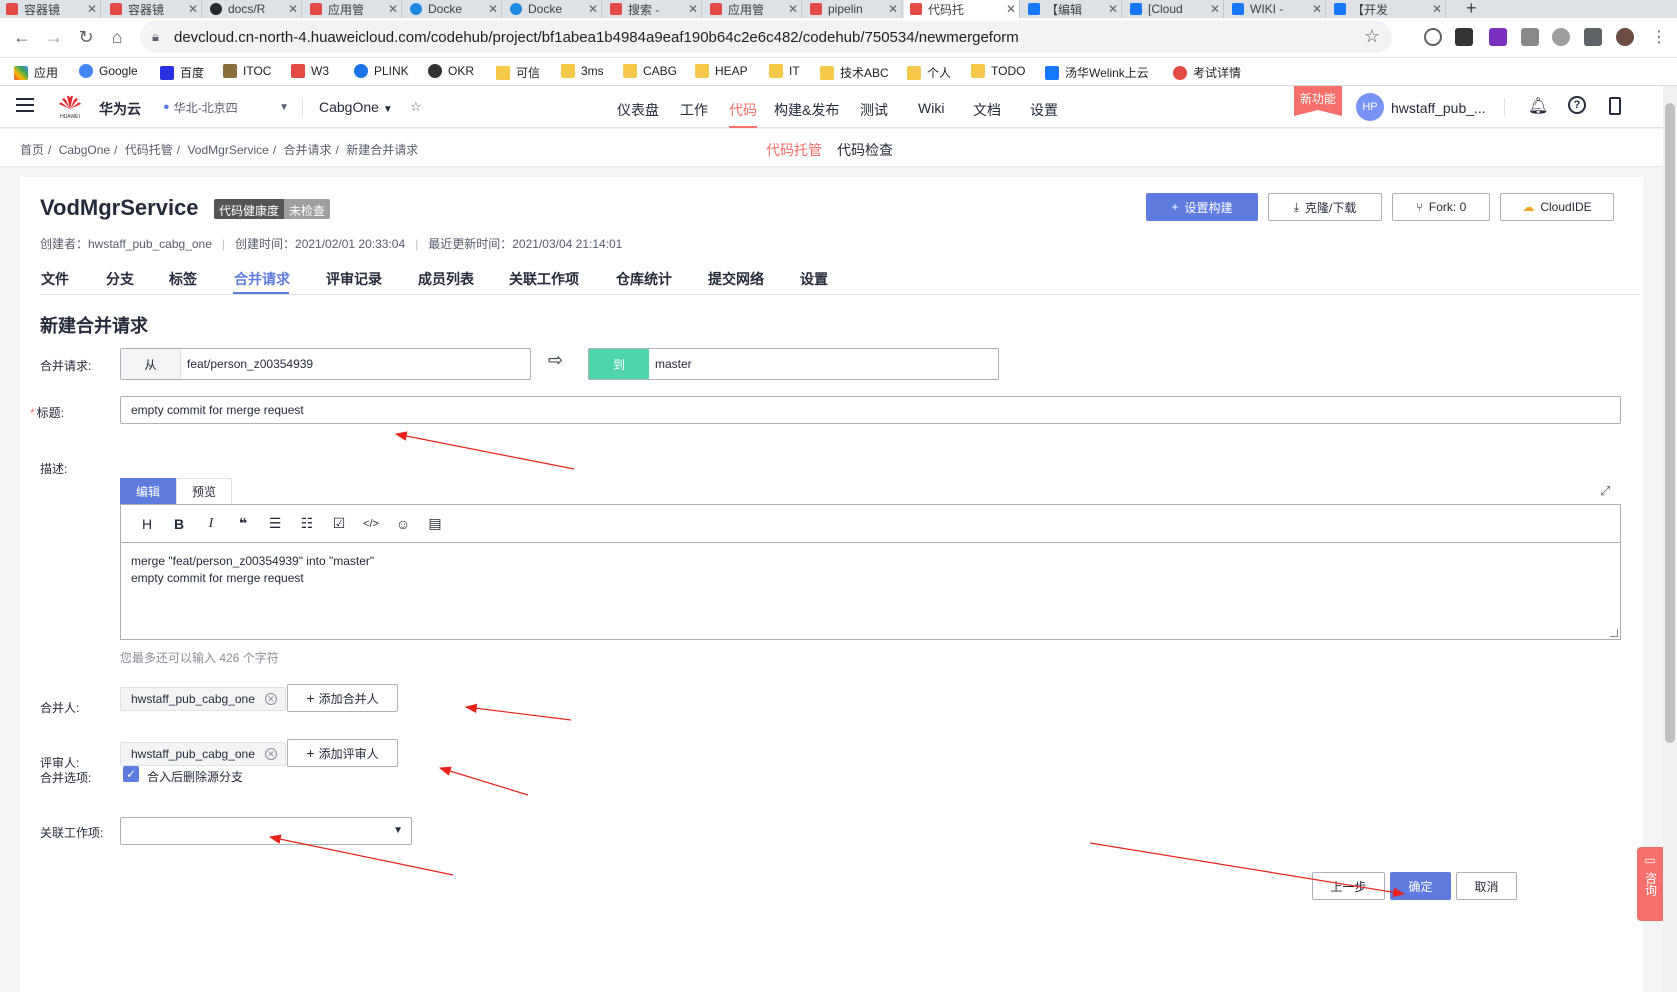 The image size is (1677, 992). I want to click on setup-build-button: + 设置构建, so click(1202, 207).